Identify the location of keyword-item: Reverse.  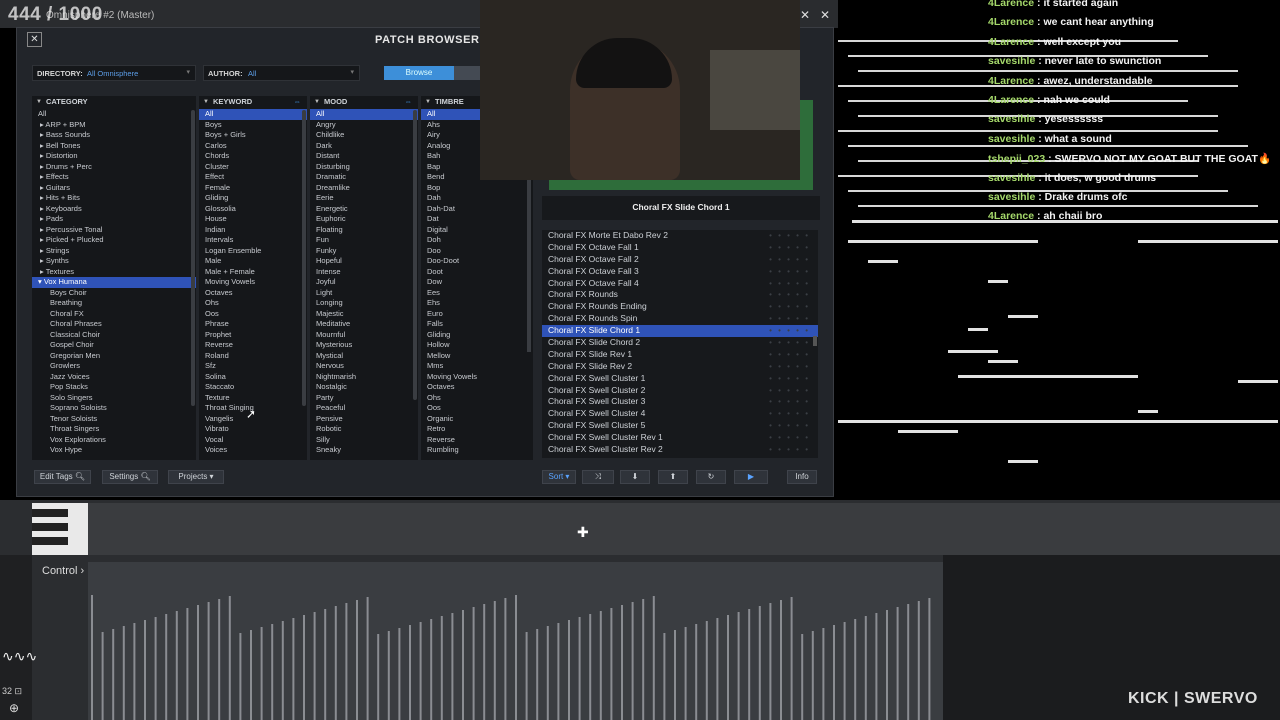
(253, 345).